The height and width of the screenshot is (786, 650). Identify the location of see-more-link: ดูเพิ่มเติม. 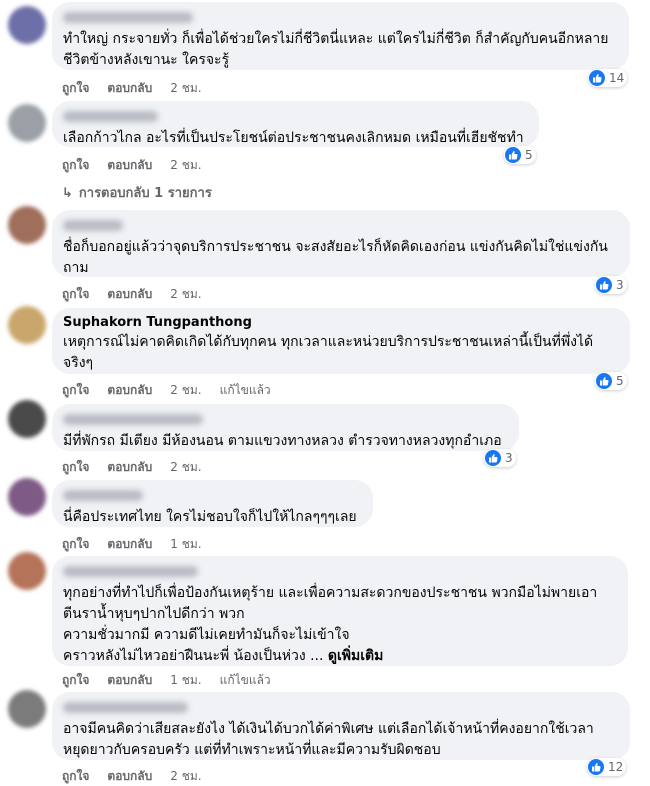
(355, 656).